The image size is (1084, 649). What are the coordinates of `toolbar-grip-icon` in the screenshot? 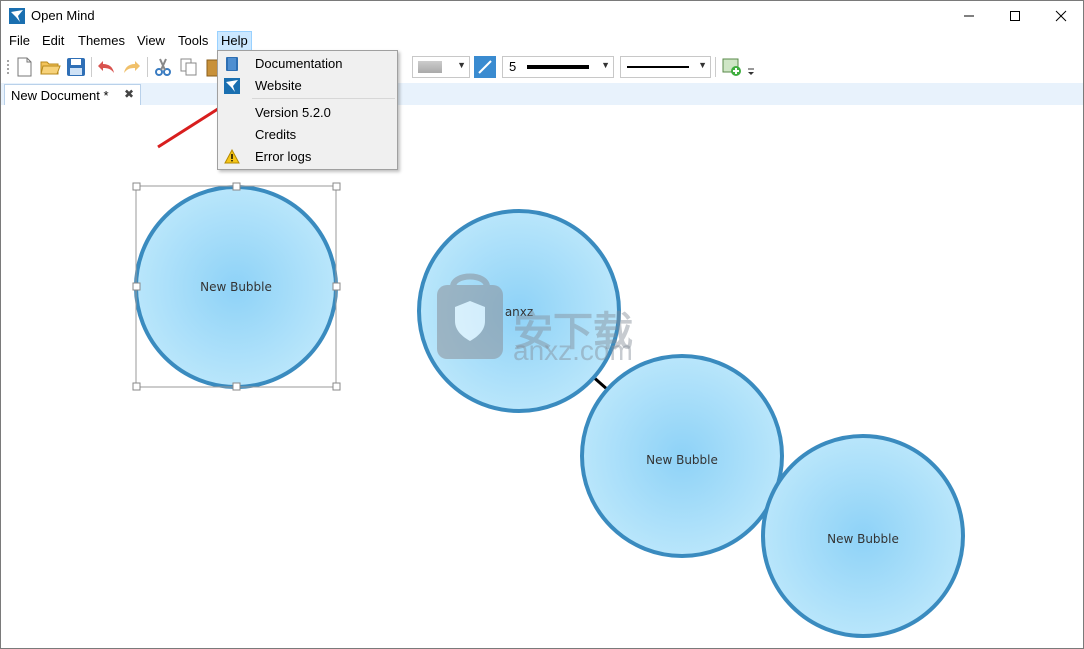 It's located at (8, 67).